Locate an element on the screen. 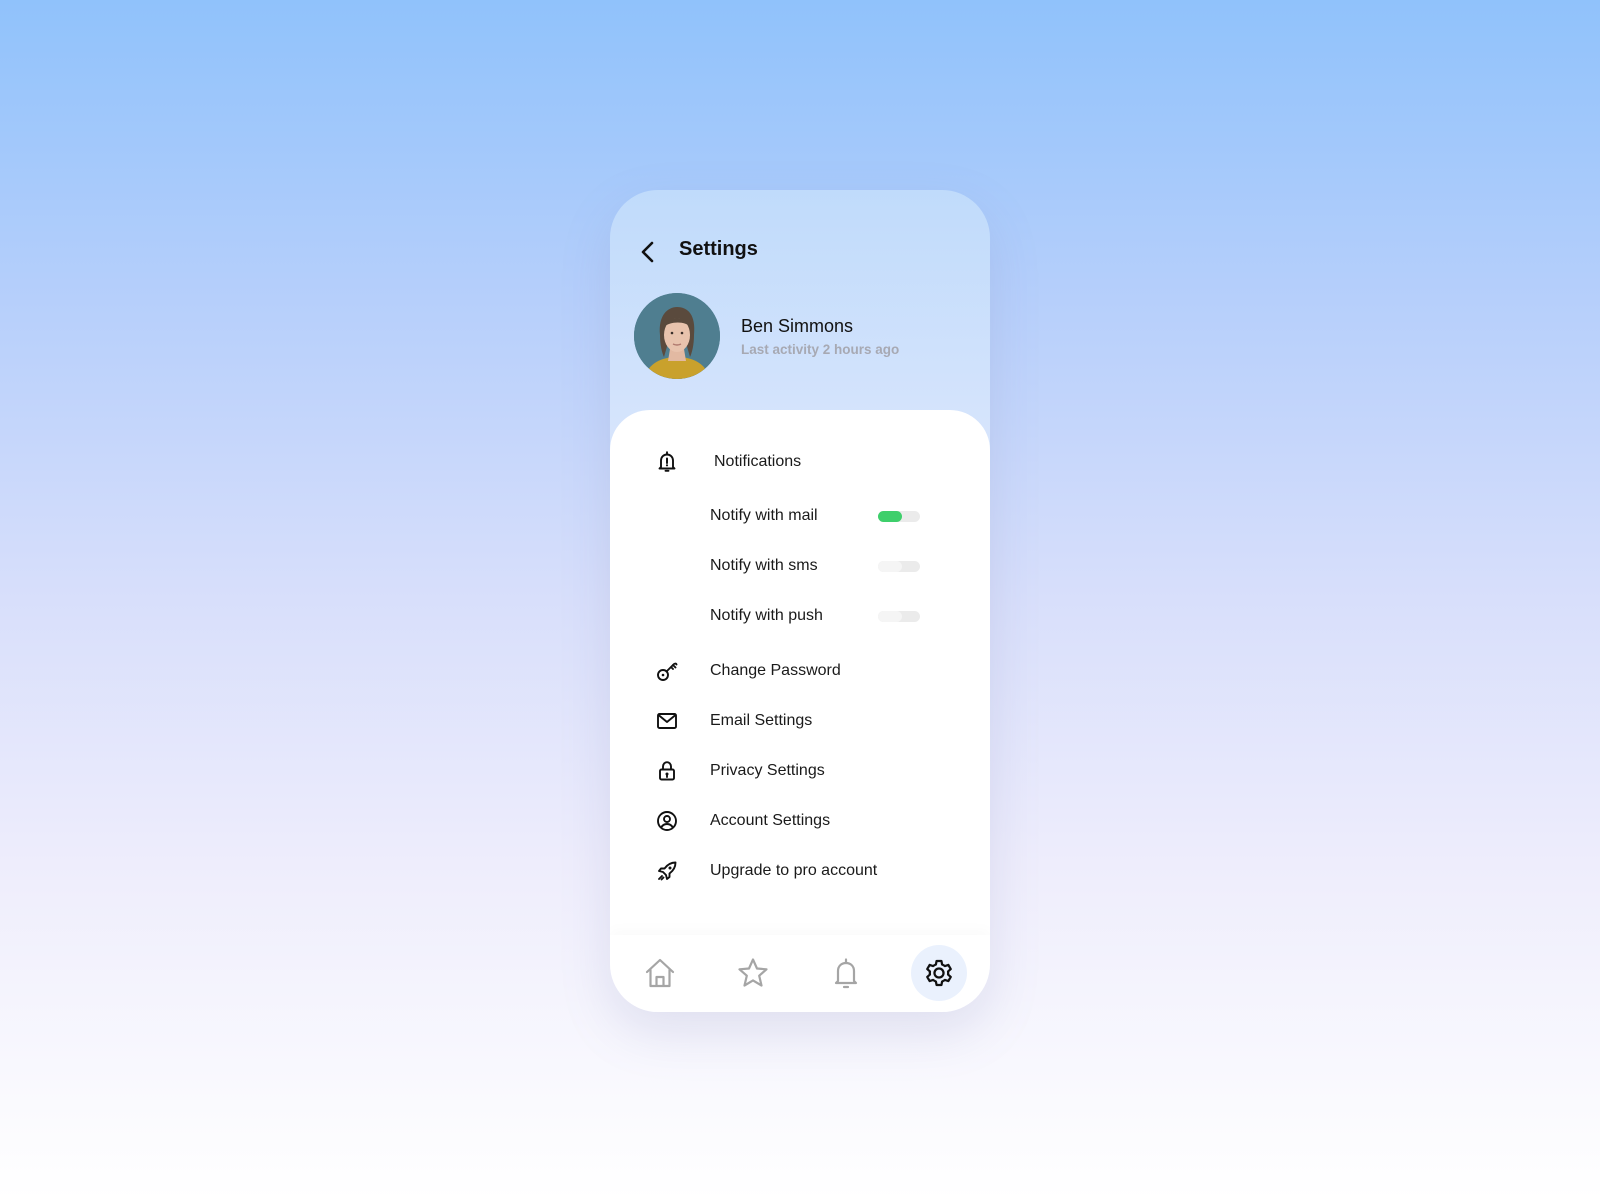 This screenshot has width=1600, height=1200. menu-item-label: Notifications is located at coordinates (758, 461).